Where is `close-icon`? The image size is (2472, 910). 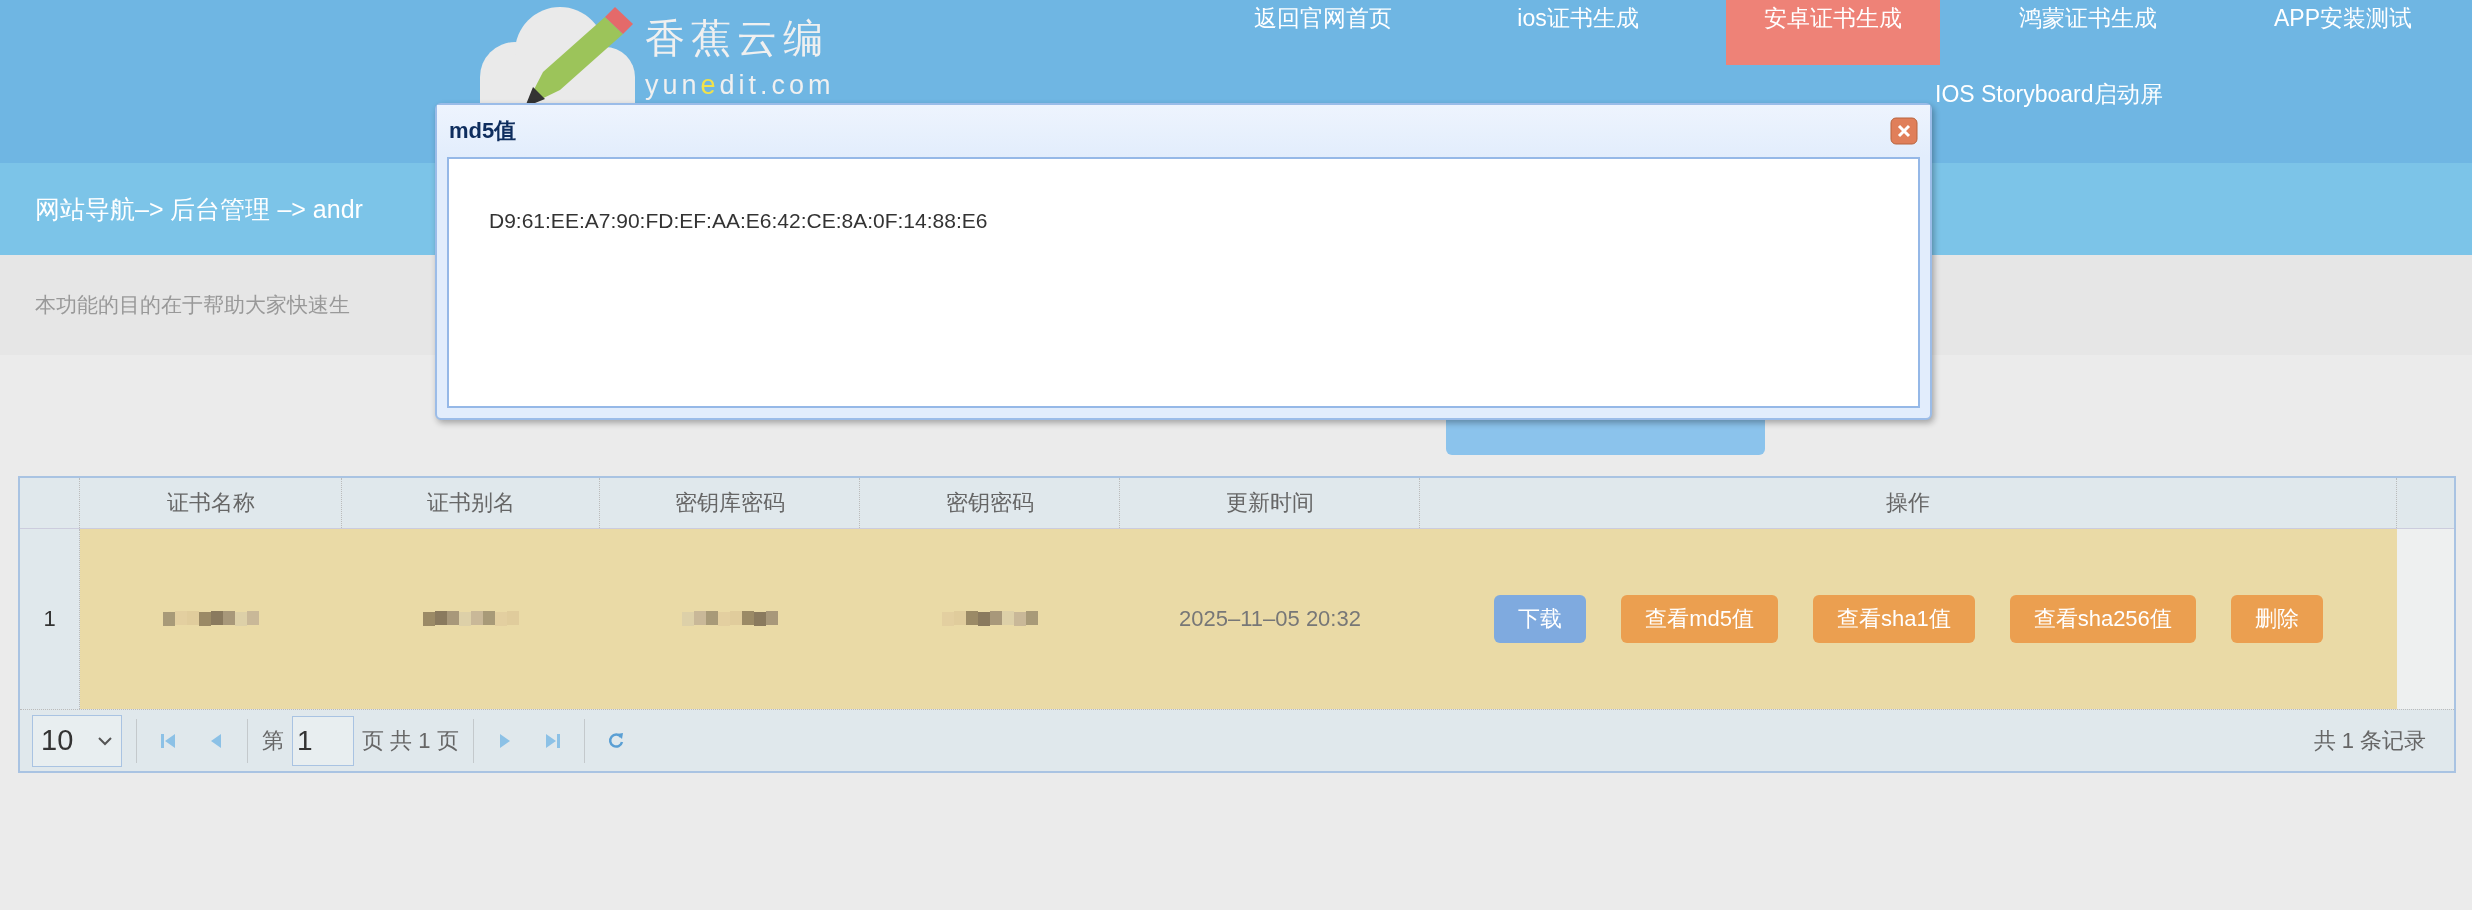
close-icon is located at coordinates (1904, 131).